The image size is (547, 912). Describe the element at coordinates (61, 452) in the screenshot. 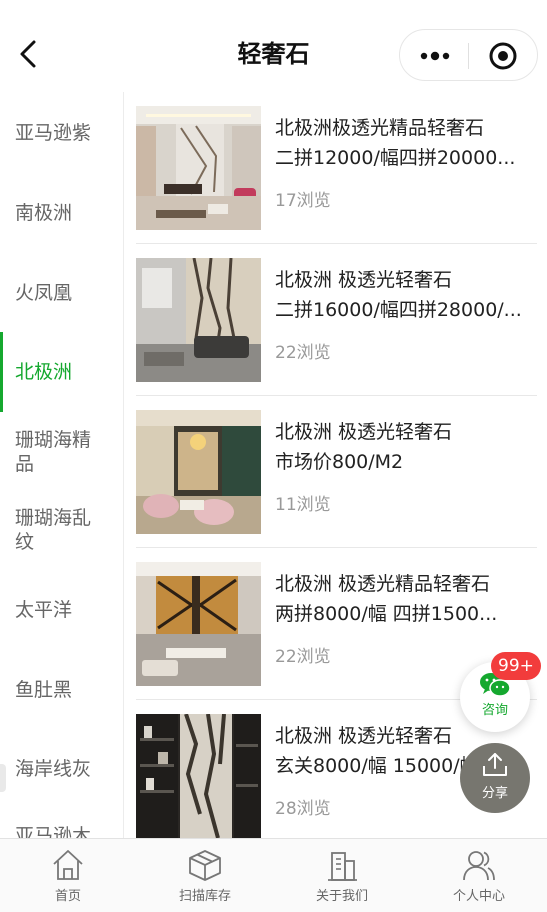

I see `sidebar-item-category: 珊瑚海精品` at that location.